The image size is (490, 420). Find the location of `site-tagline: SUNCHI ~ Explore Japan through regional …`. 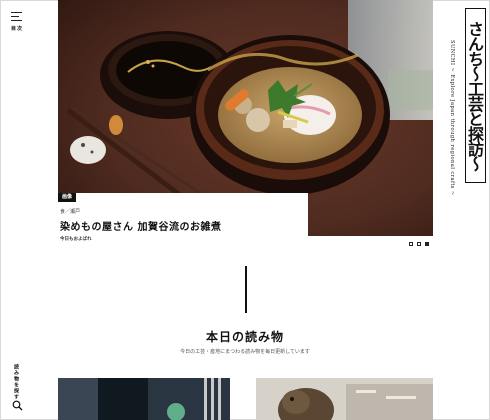

site-tagline: SUNCHI ~ Explore Japan through regional … is located at coordinates (452, 118).